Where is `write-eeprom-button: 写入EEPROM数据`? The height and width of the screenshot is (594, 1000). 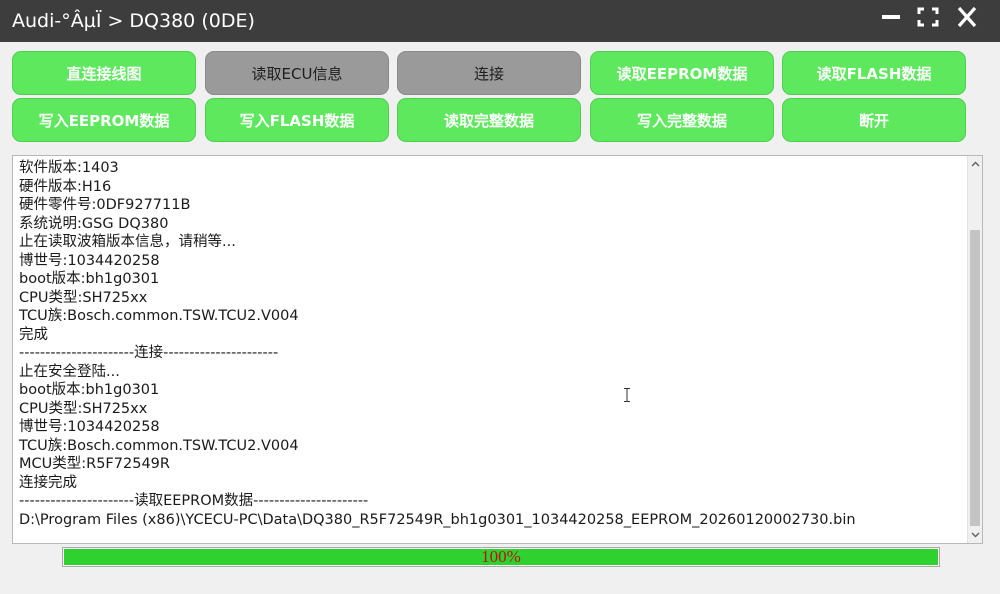 write-eeprom-button: 写入EEPROM数据 is located at coordinates (104, 120).